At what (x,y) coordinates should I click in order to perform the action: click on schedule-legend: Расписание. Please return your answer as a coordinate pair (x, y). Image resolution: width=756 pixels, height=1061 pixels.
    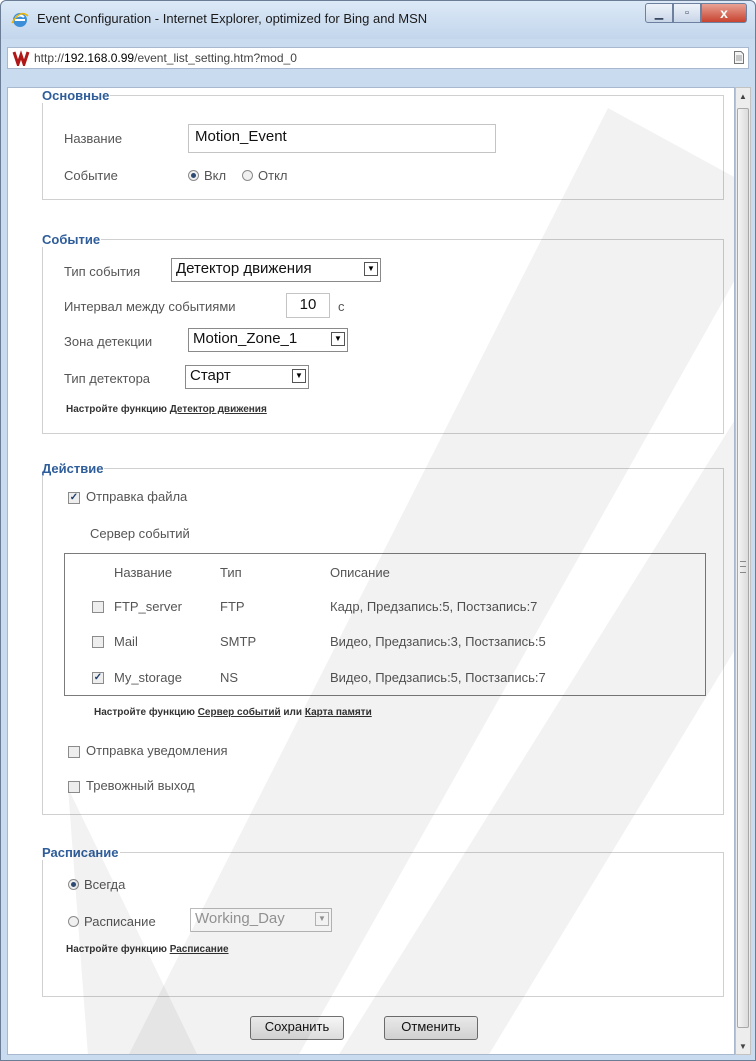
    Looking at the image, I should click on (80, 852).